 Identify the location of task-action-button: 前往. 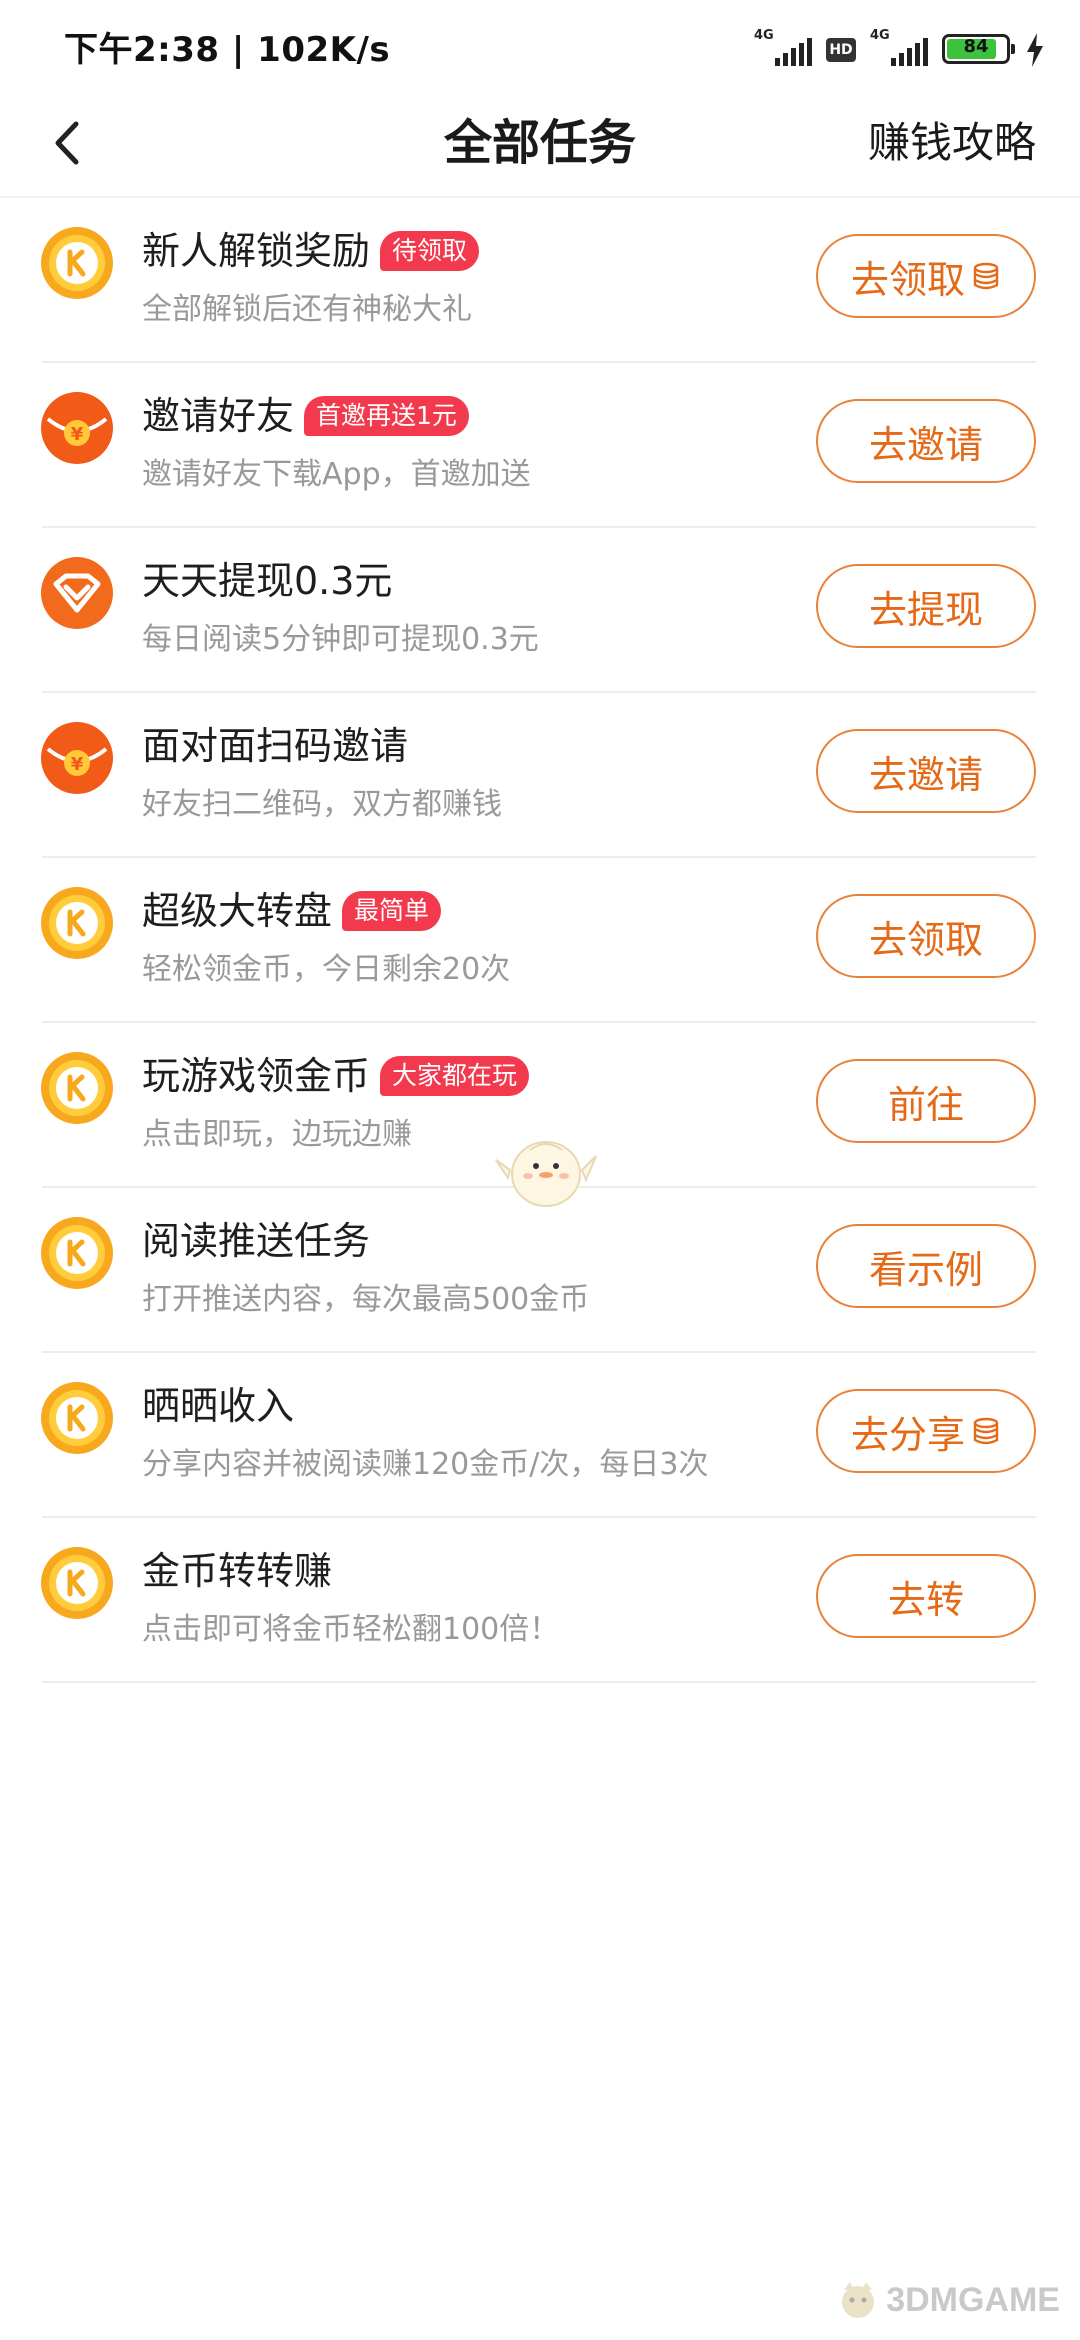
(926, 1101).